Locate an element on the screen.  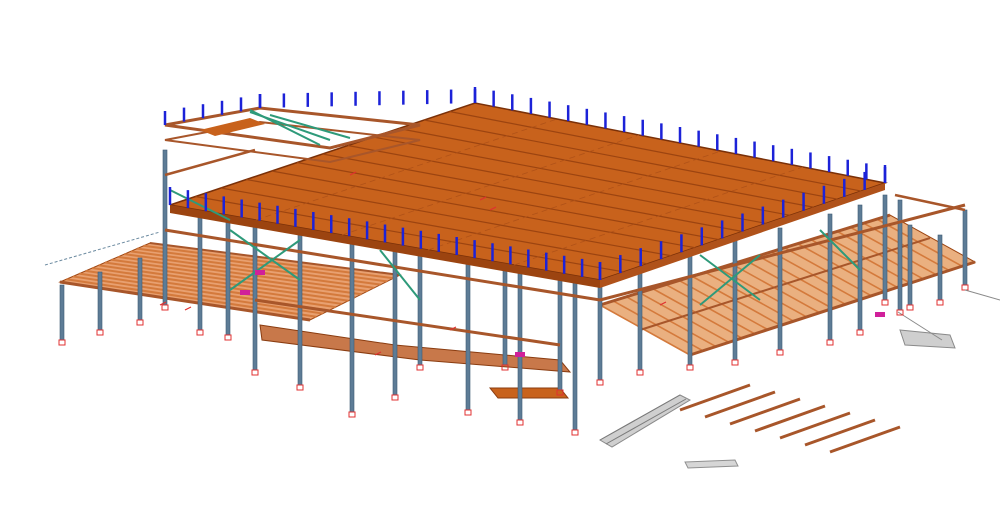
right-stair-assembly is located at coordinates (926, 330).